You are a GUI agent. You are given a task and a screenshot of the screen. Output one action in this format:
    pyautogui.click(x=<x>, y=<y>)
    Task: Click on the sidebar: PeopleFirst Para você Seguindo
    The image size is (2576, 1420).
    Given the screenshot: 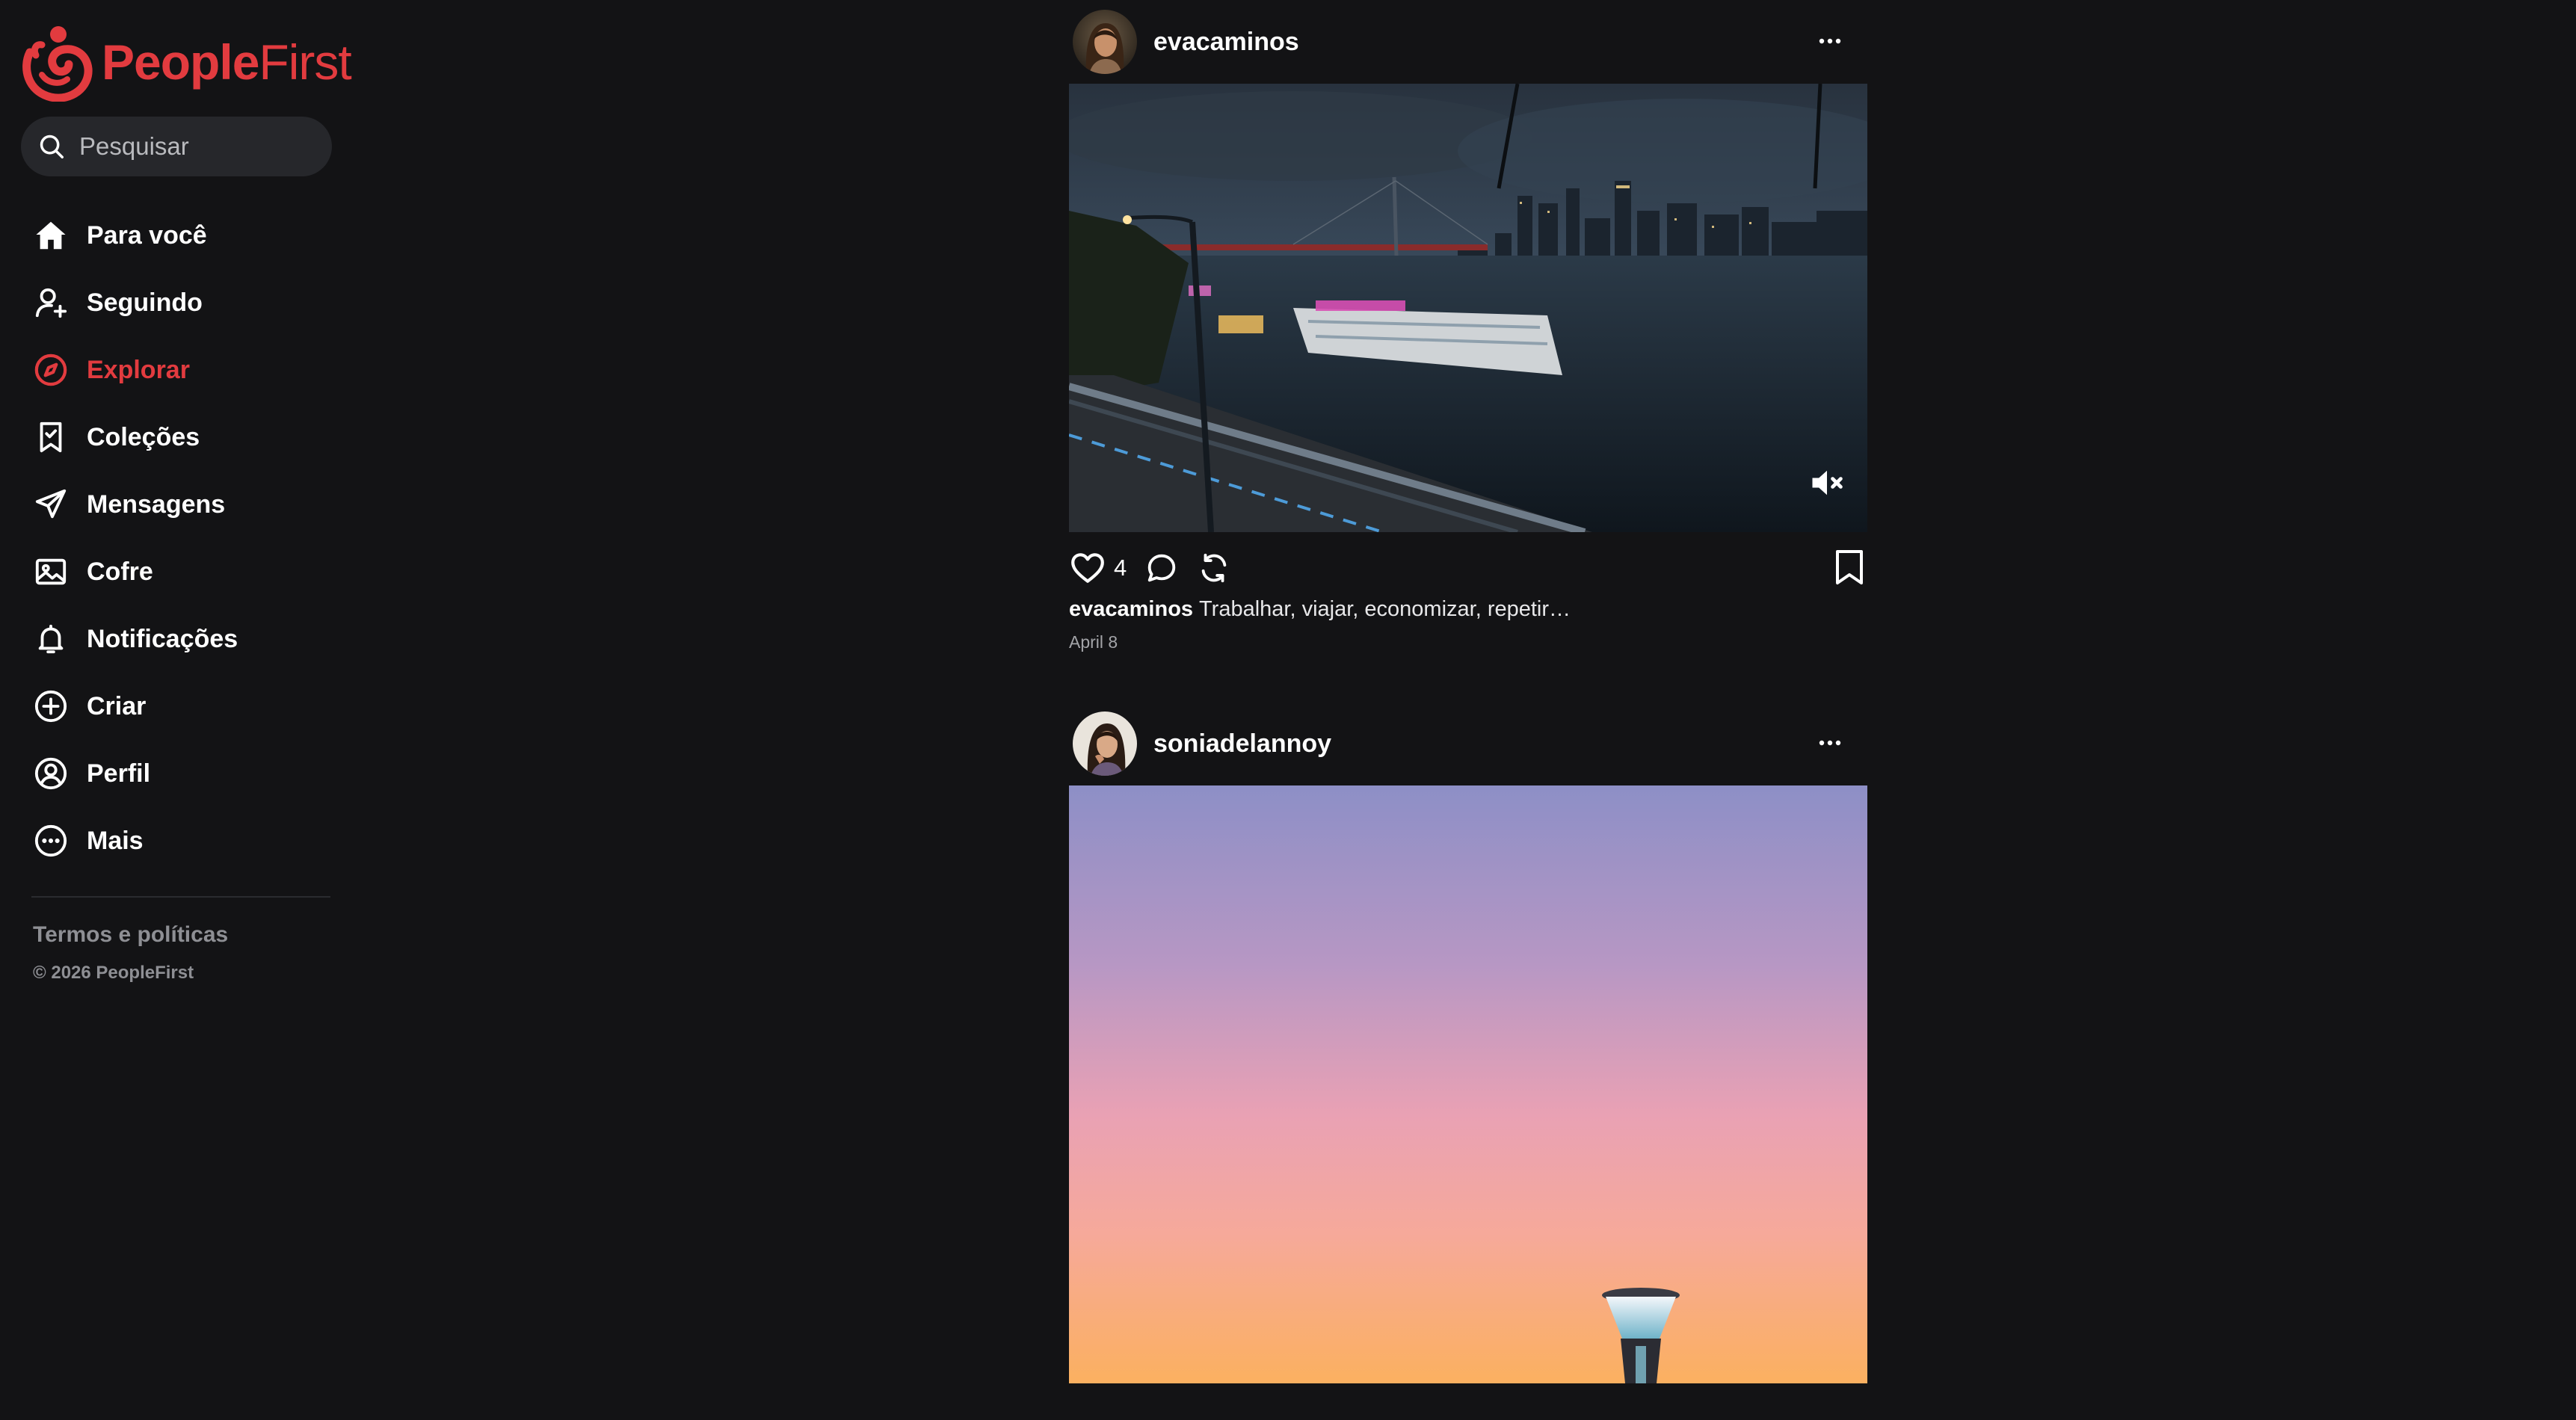 What is the action you would take?
    pyautogui.click(x=176, y=710)
    